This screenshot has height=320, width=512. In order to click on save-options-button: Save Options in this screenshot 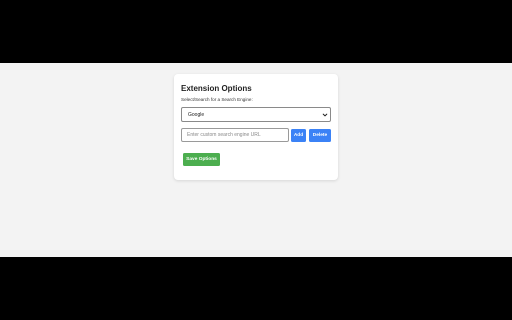, I will do `click(201, 159)`.